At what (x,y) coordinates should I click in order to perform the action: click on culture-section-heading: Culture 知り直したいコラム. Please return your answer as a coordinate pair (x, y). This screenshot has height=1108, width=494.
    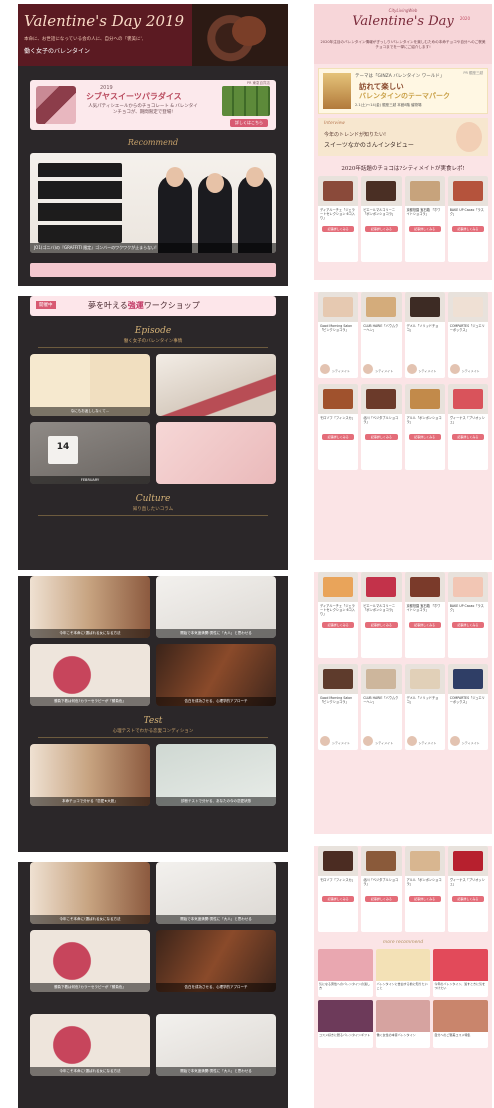
    Looking at the image, I should click on (153, 505).